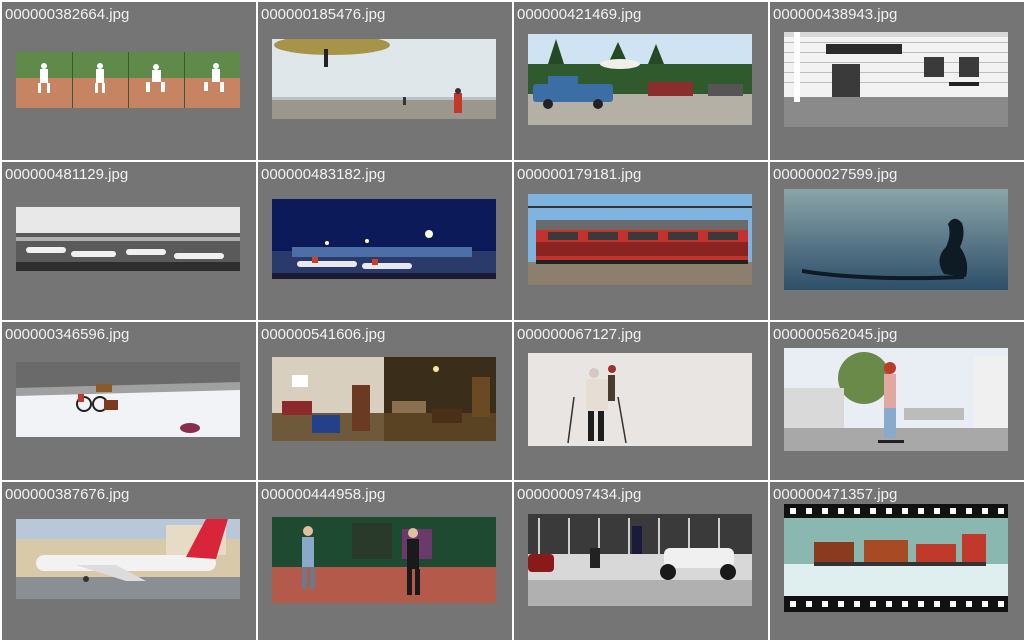  I want to click on image-tile: 000000387676.jpg, so click(129, 561).